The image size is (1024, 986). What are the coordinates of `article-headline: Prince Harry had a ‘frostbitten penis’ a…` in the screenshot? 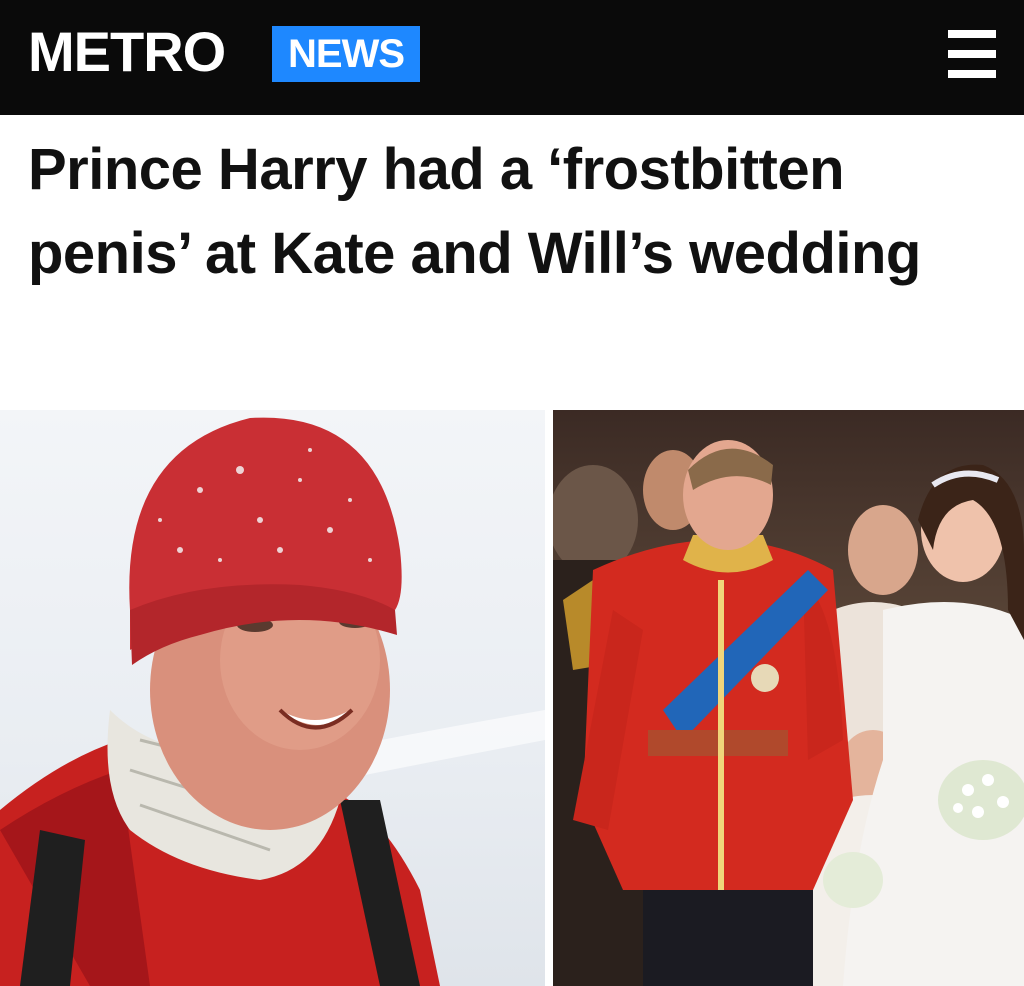 It's located at (474, 211).